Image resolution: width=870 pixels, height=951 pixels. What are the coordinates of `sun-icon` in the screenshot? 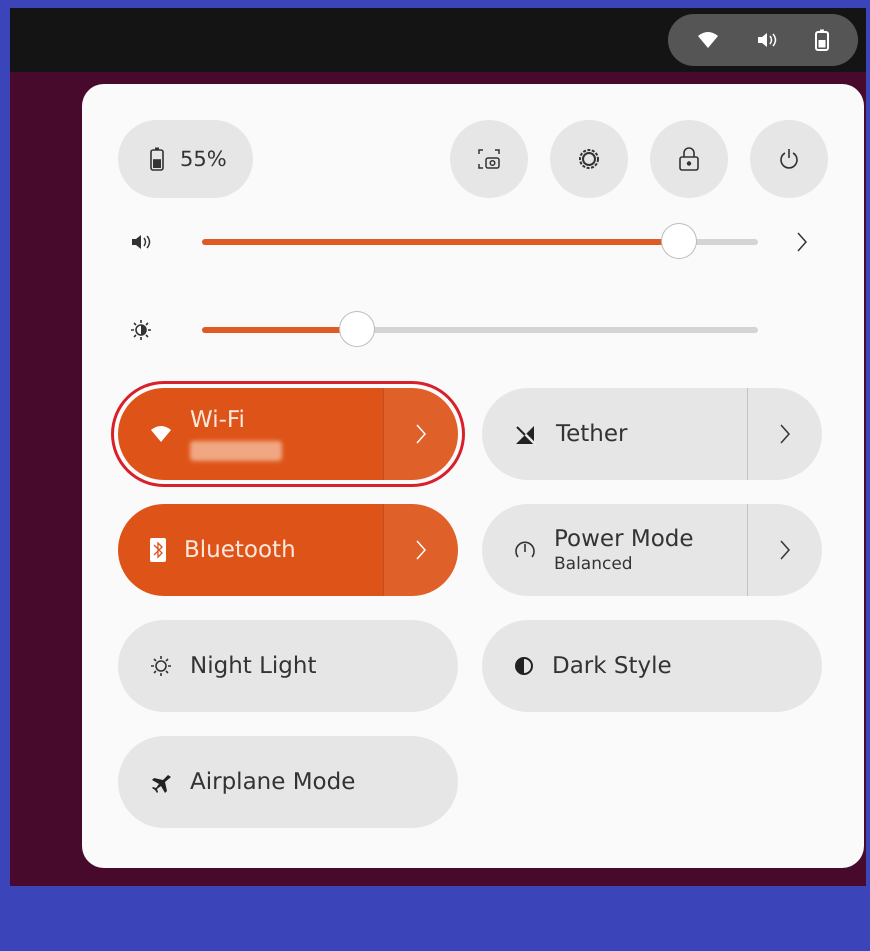 It's located at (161, 665).